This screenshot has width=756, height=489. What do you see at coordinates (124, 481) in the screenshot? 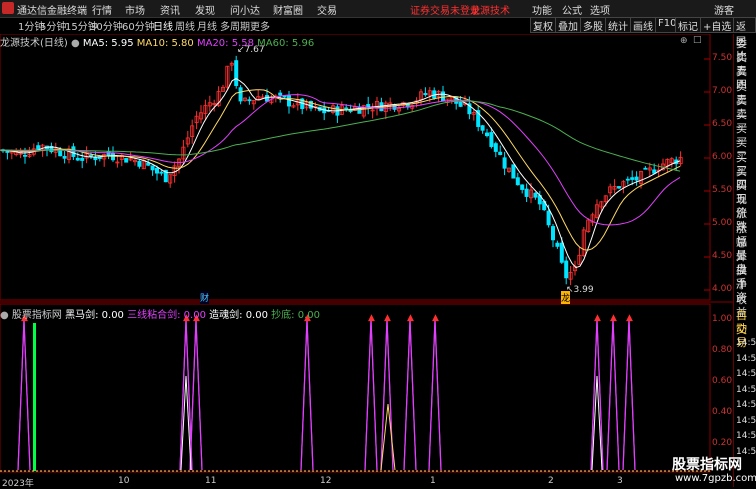
I see `x-label: 10` at bounding box center [124, 481].